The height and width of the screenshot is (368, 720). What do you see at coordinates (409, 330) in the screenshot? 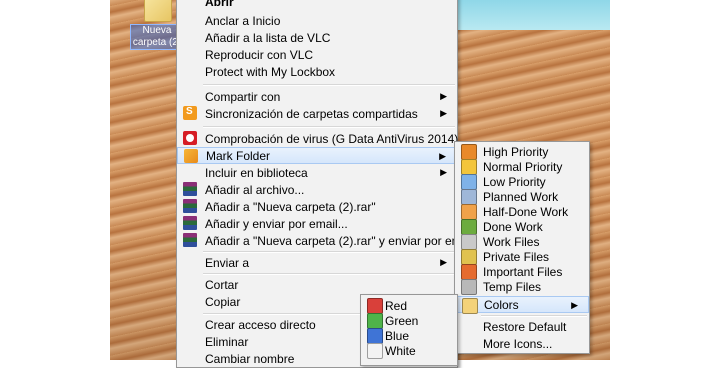
I see `colors-submenu: Red Green Blue White` at bounding box center [409, 330].